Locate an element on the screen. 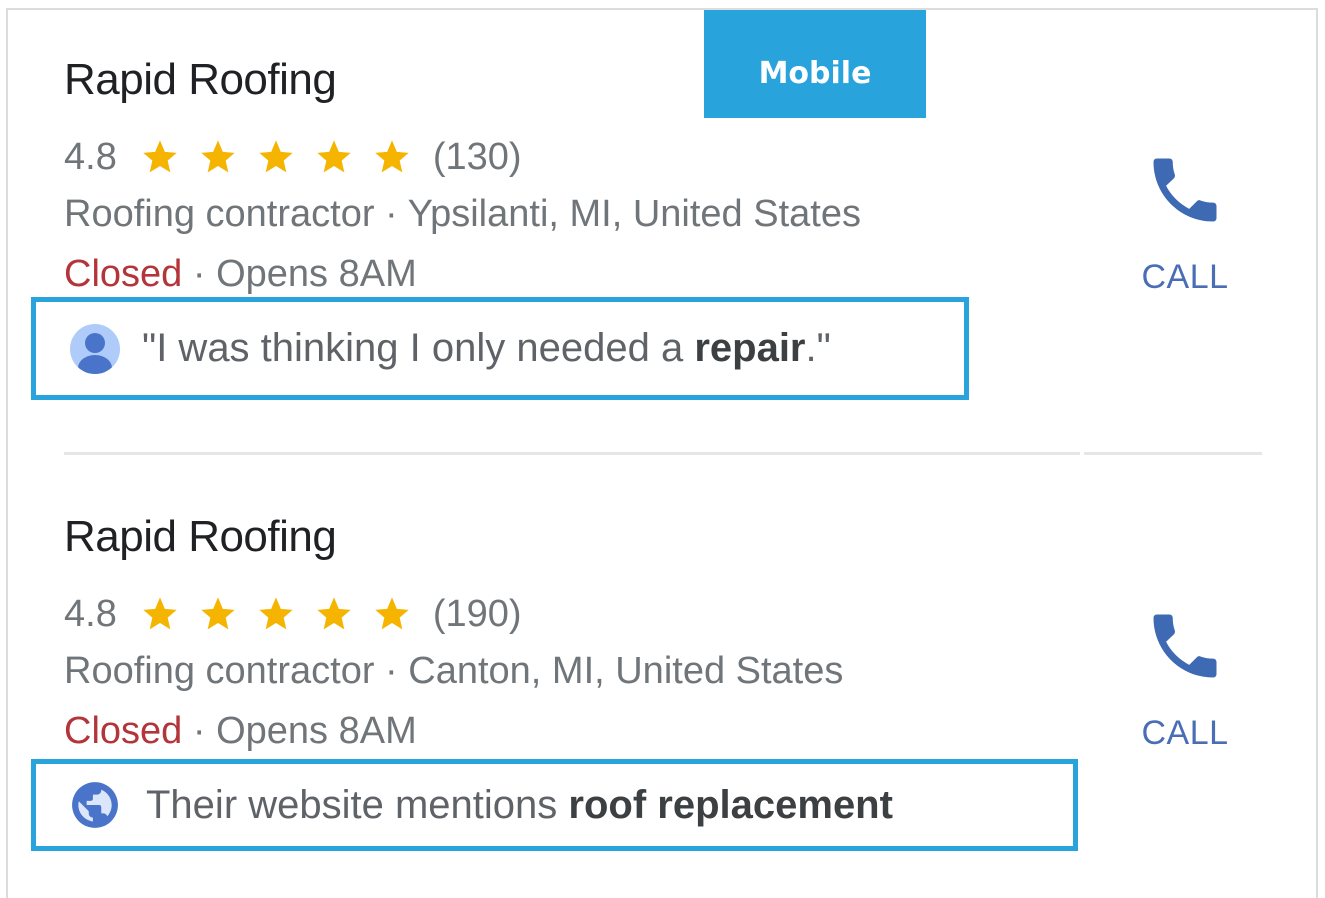 The width and height of the screenshot is (1325, 898). snippet-suffix: ." is located at coordinates (818, 348).